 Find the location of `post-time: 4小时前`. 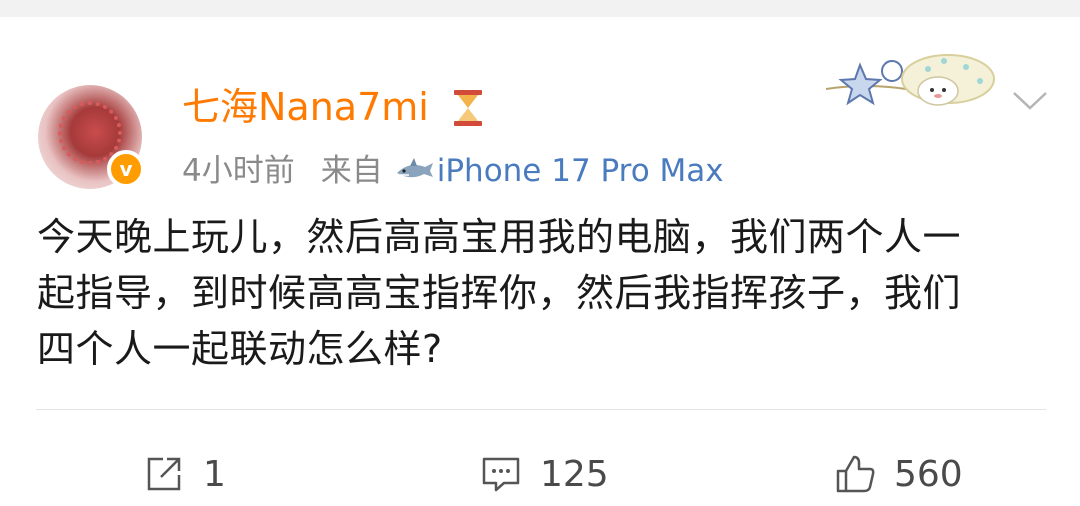

post-time: 4小时前 is located at coordinates (238, 171).